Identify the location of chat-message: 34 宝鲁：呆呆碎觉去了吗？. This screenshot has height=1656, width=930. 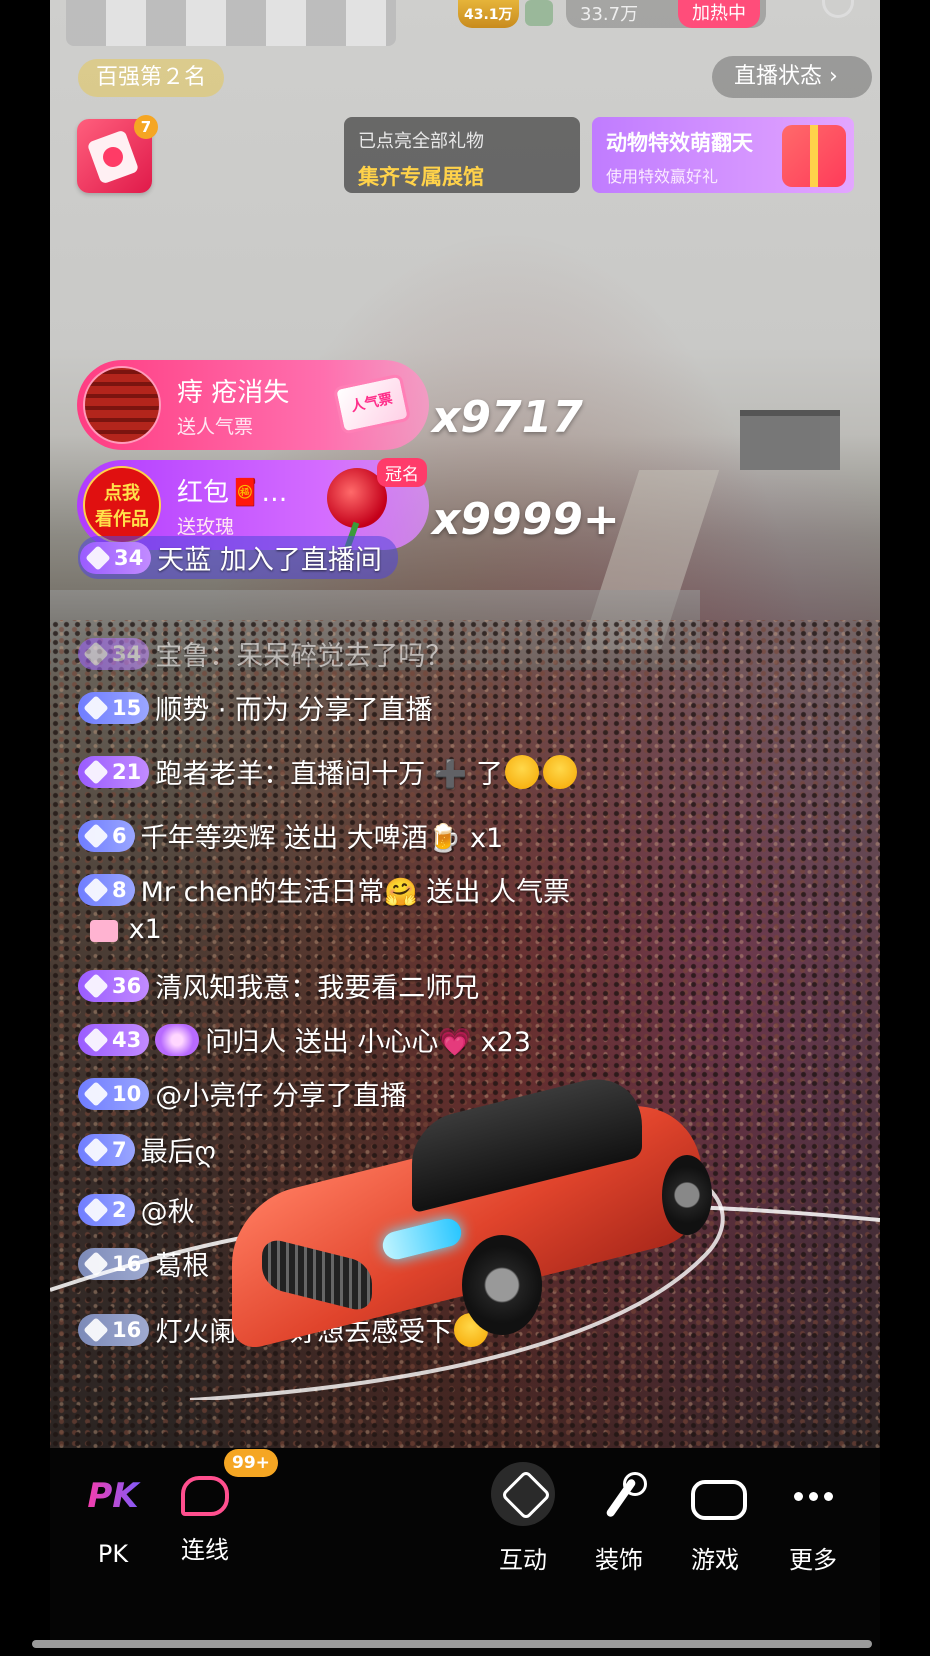
(265, 653).